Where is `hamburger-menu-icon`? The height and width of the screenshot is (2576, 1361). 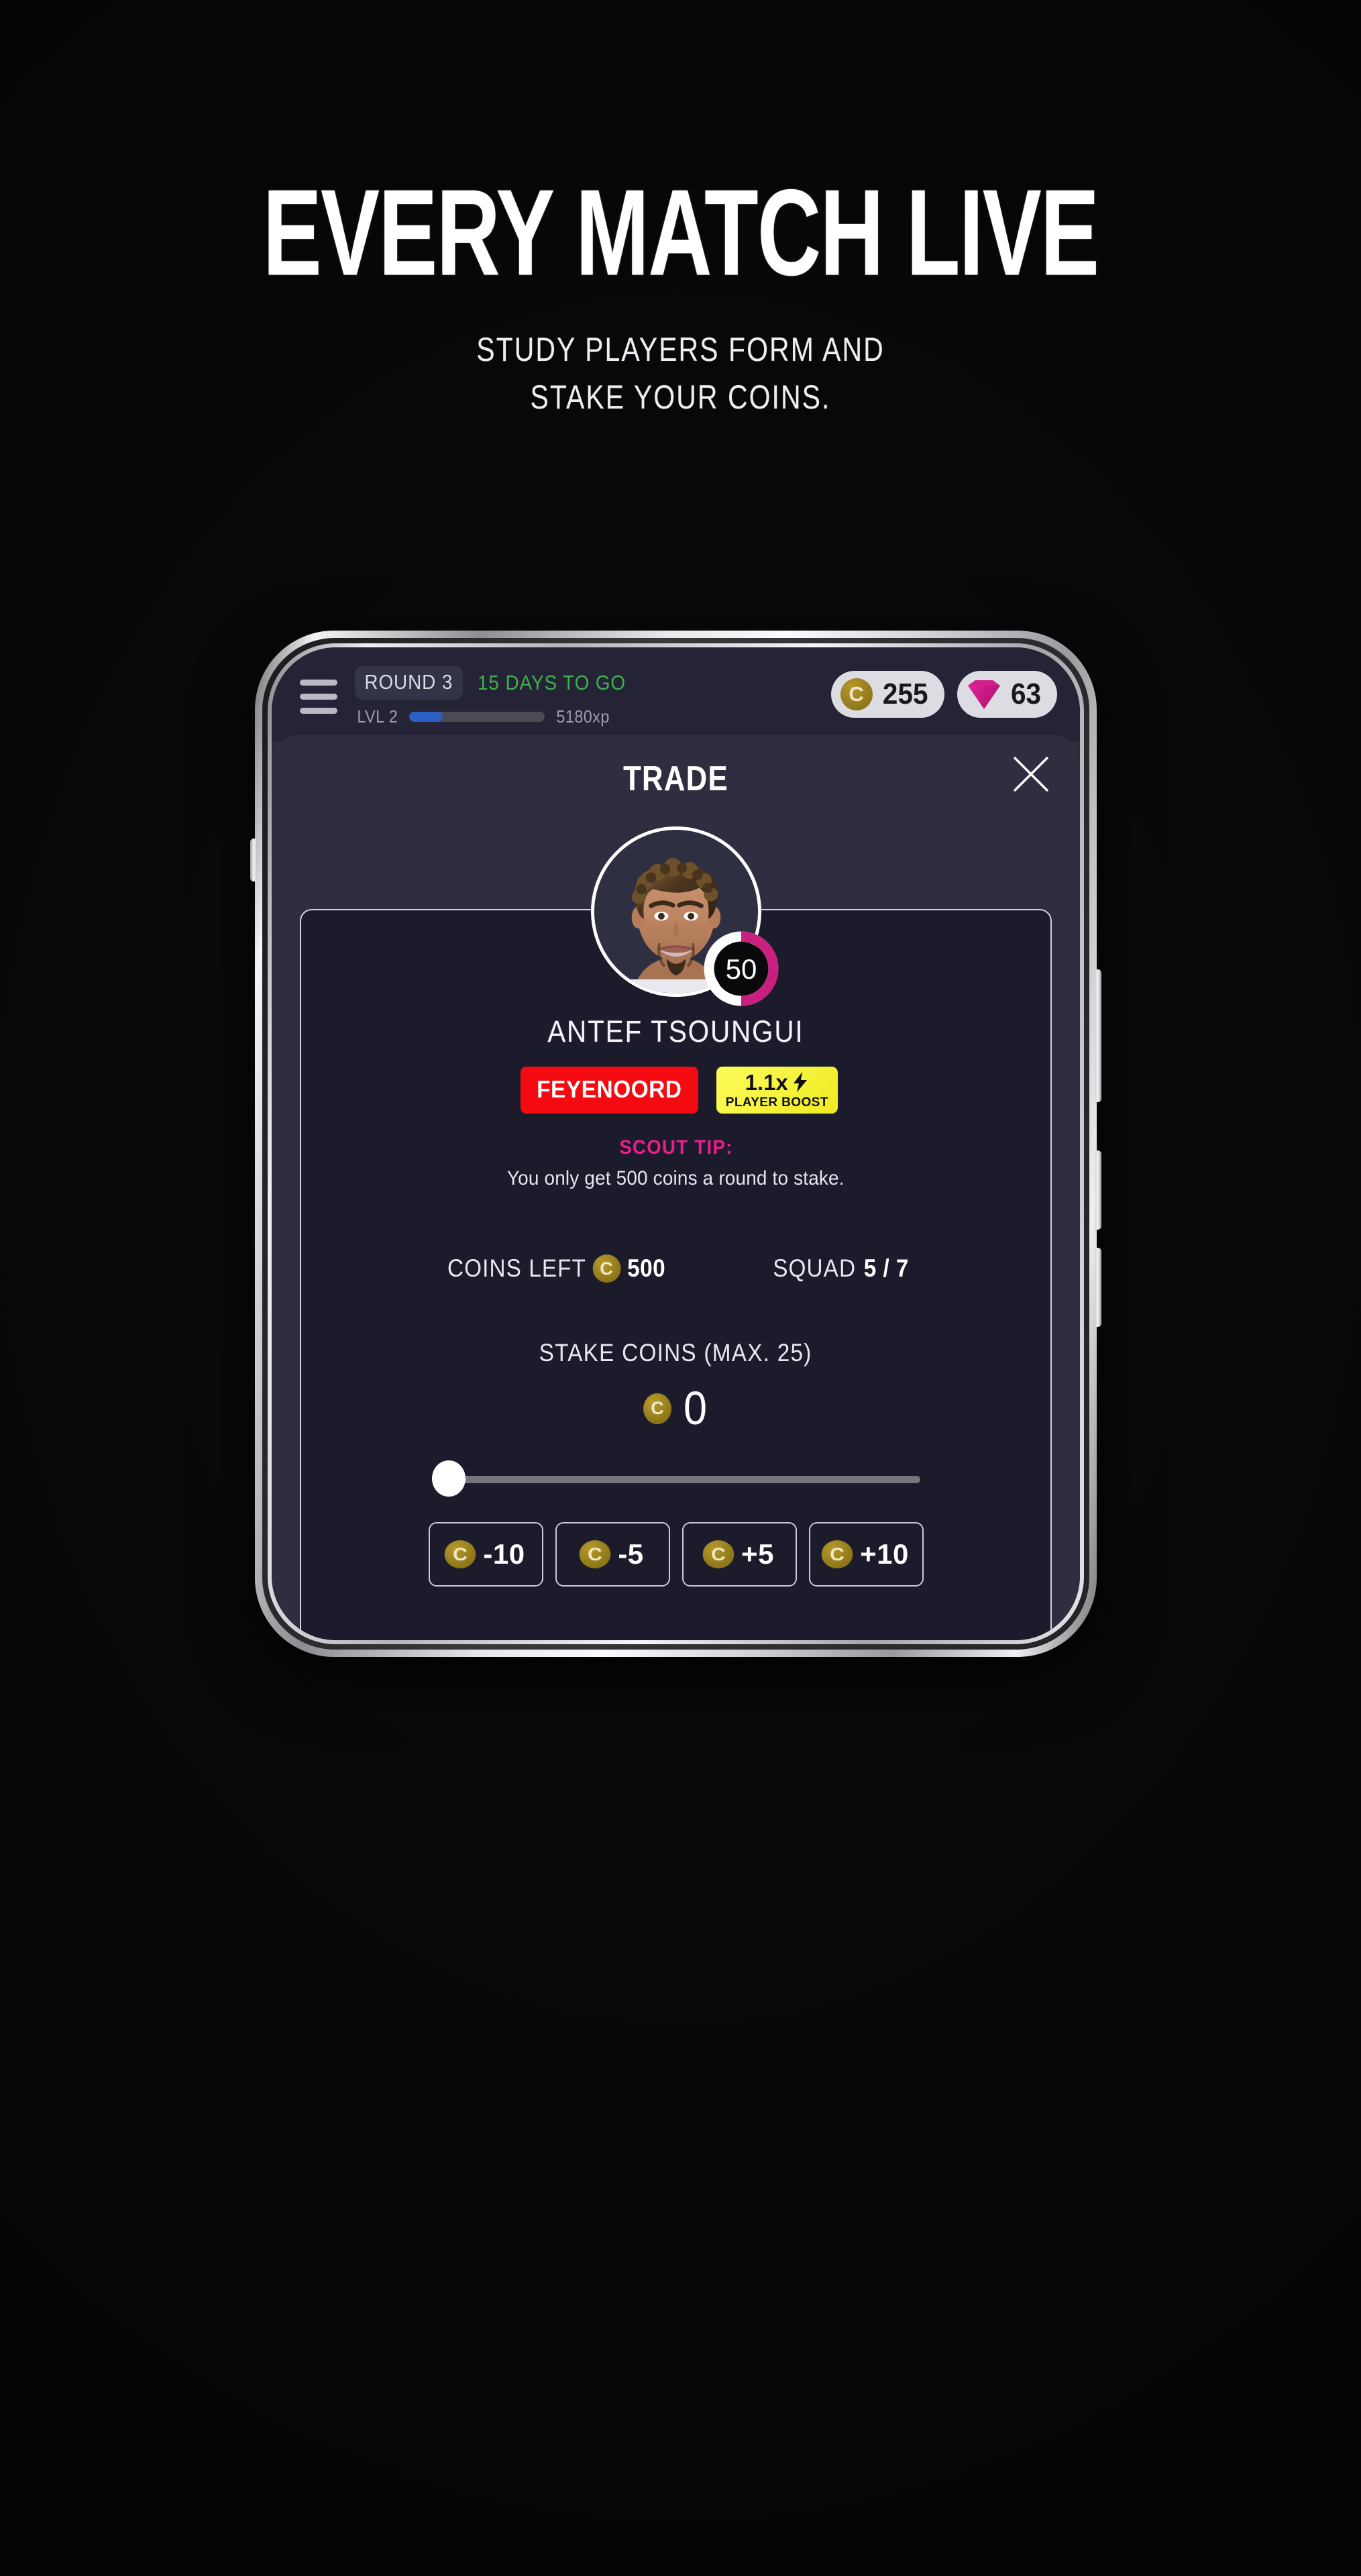
hamburger-menu-icon is located at coordinates (318, 696).